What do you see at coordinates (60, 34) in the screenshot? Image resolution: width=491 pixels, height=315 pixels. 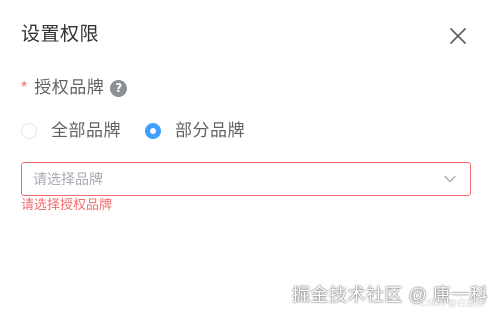 I see `dialog-title: 设置权限` at bounding box center [60, 34].